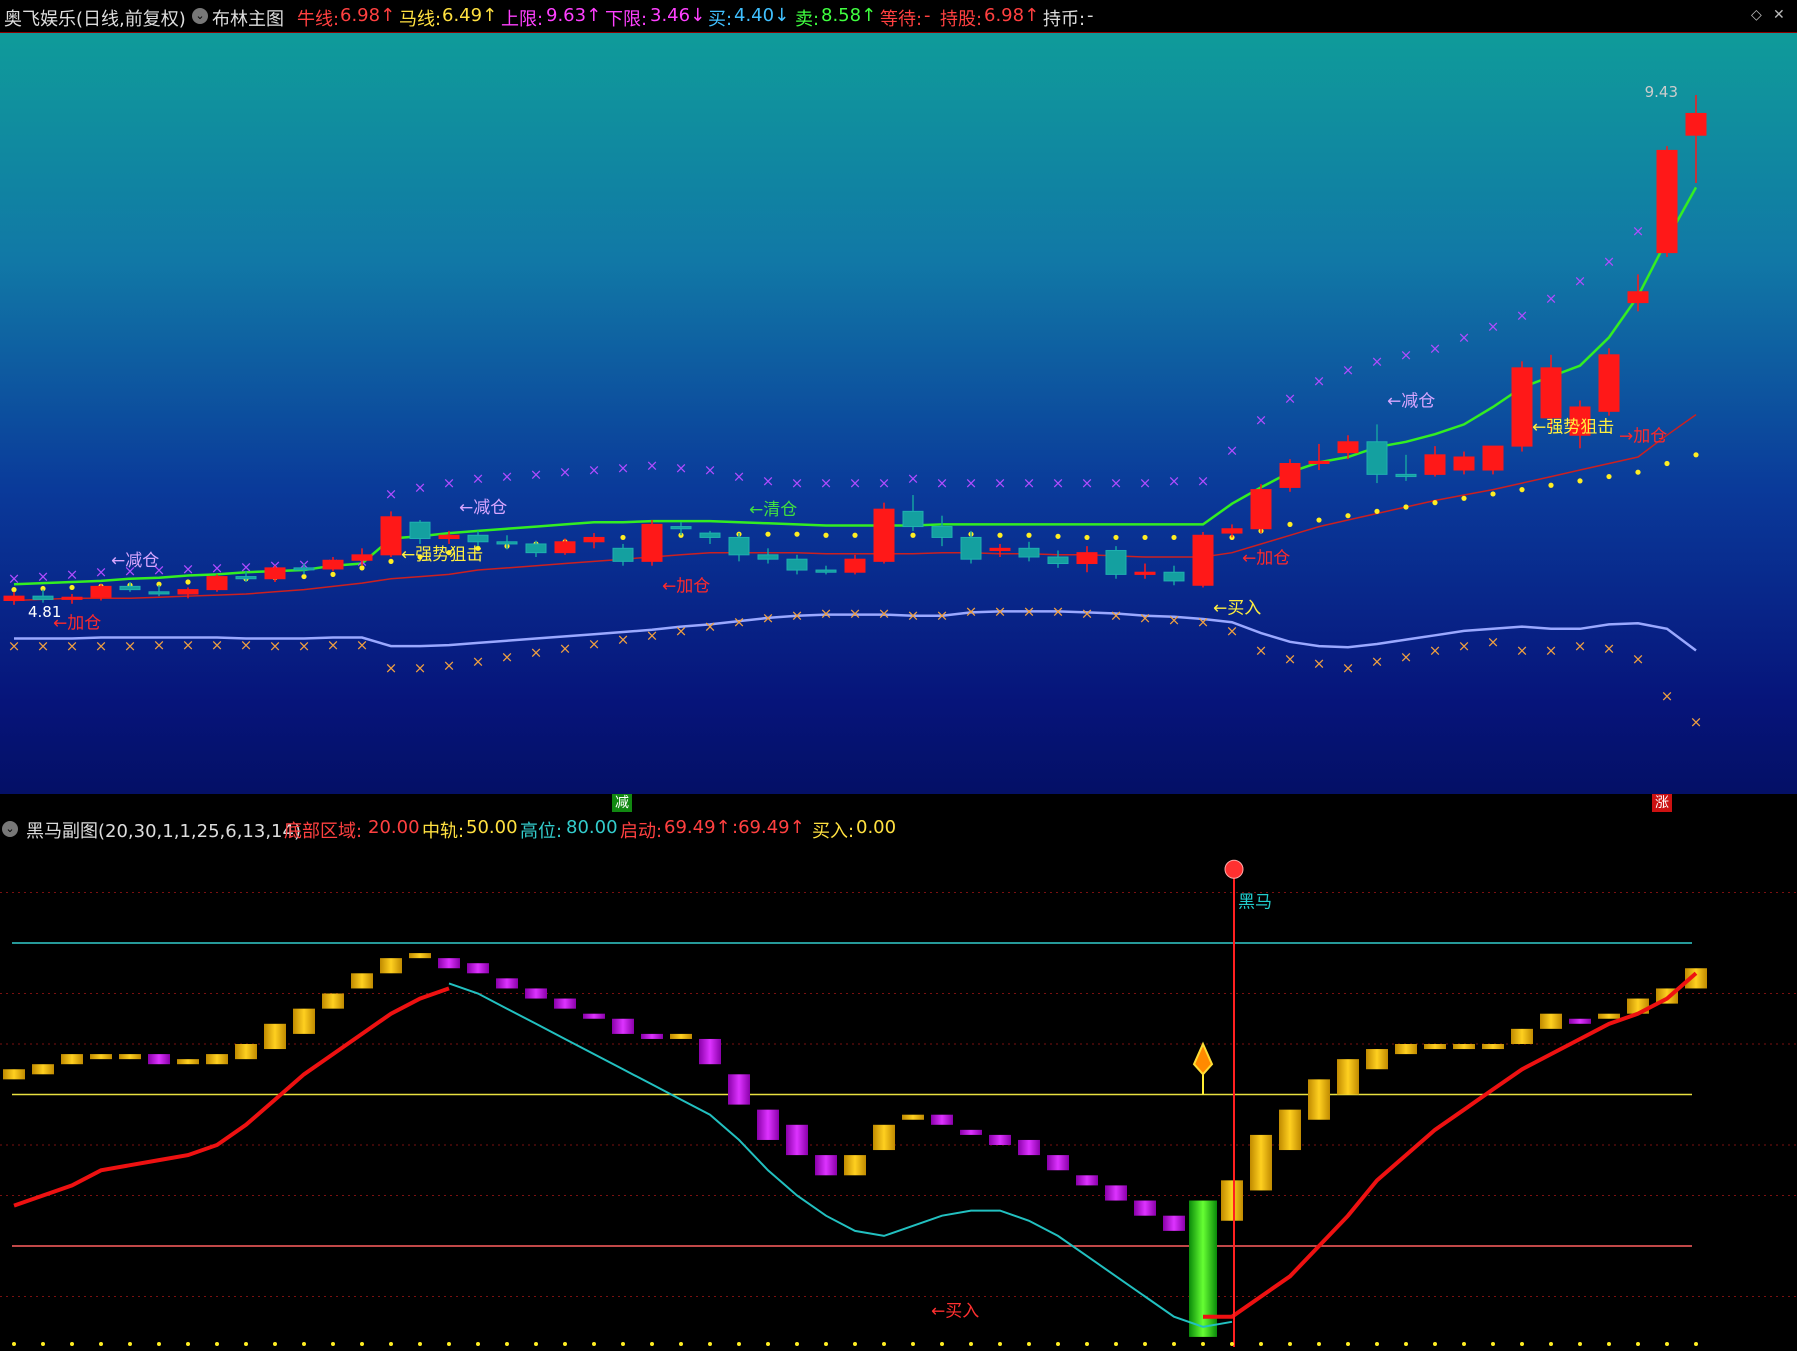 Image resolution: width=1797 pixels, height=1351 pixels. I want to click on close-icon: ✕, so click(1780, 15).